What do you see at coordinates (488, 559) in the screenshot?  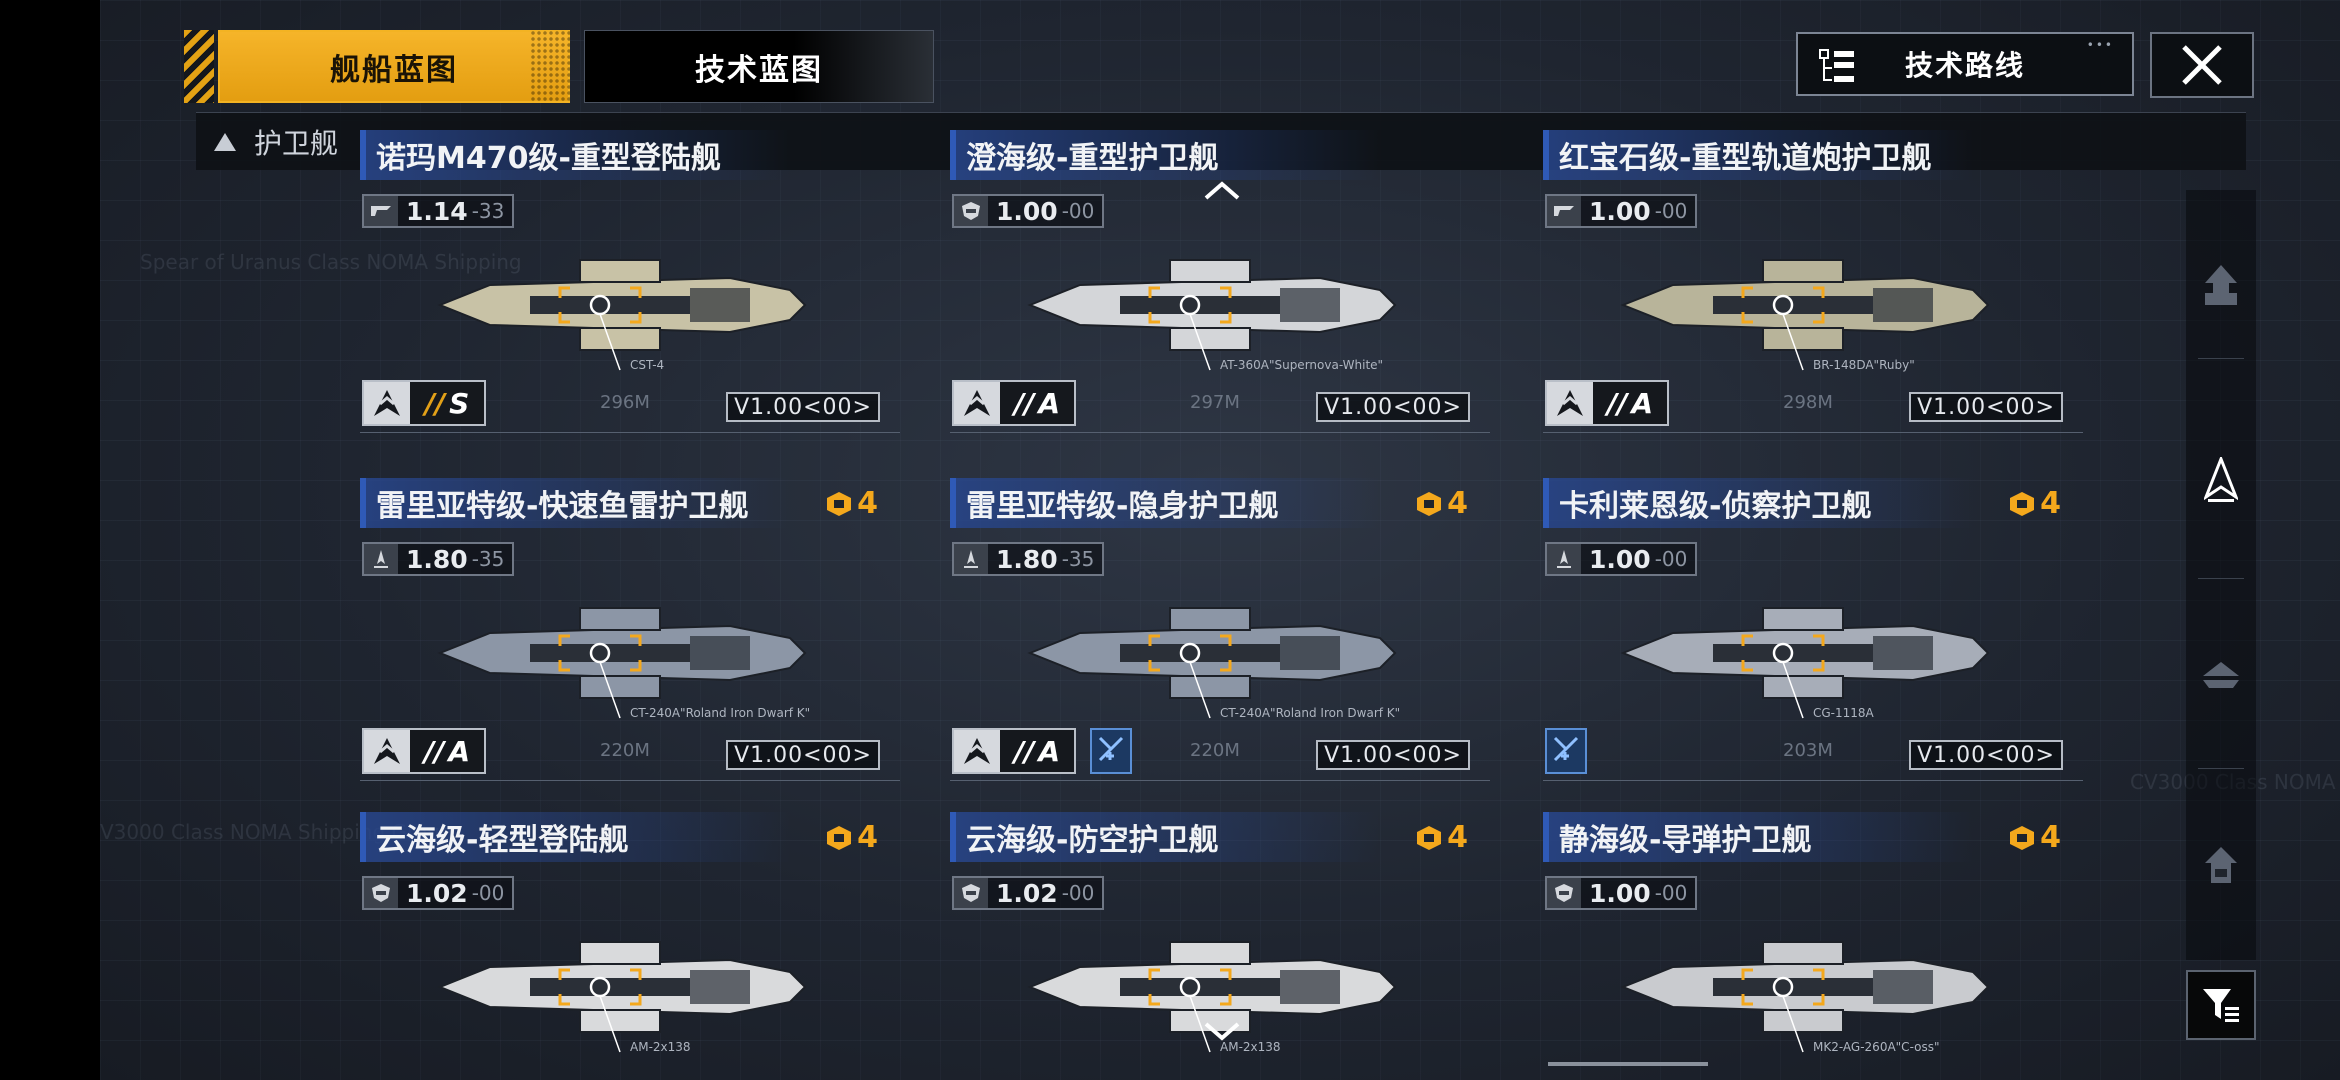 I see `ship-stat-sub: -35` at bounding box center [488, 559].